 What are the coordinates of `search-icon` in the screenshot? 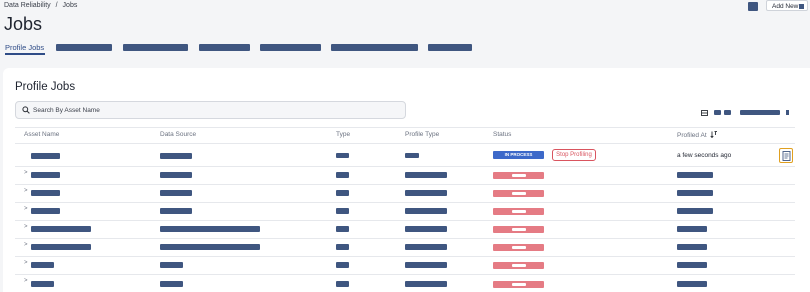 It's located at (26, 110).